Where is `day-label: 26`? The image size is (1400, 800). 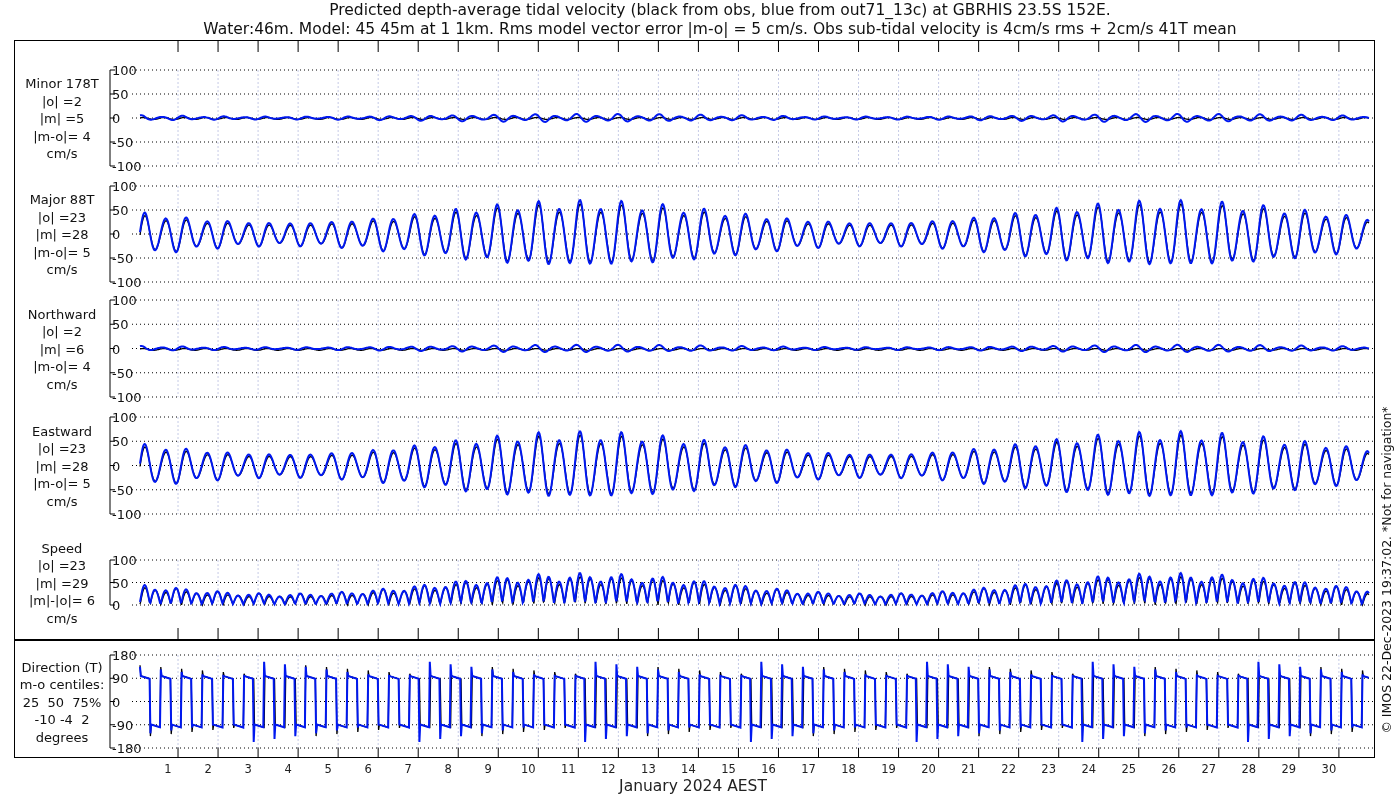 day-label: 26 is located at coordinates (1169, 769).